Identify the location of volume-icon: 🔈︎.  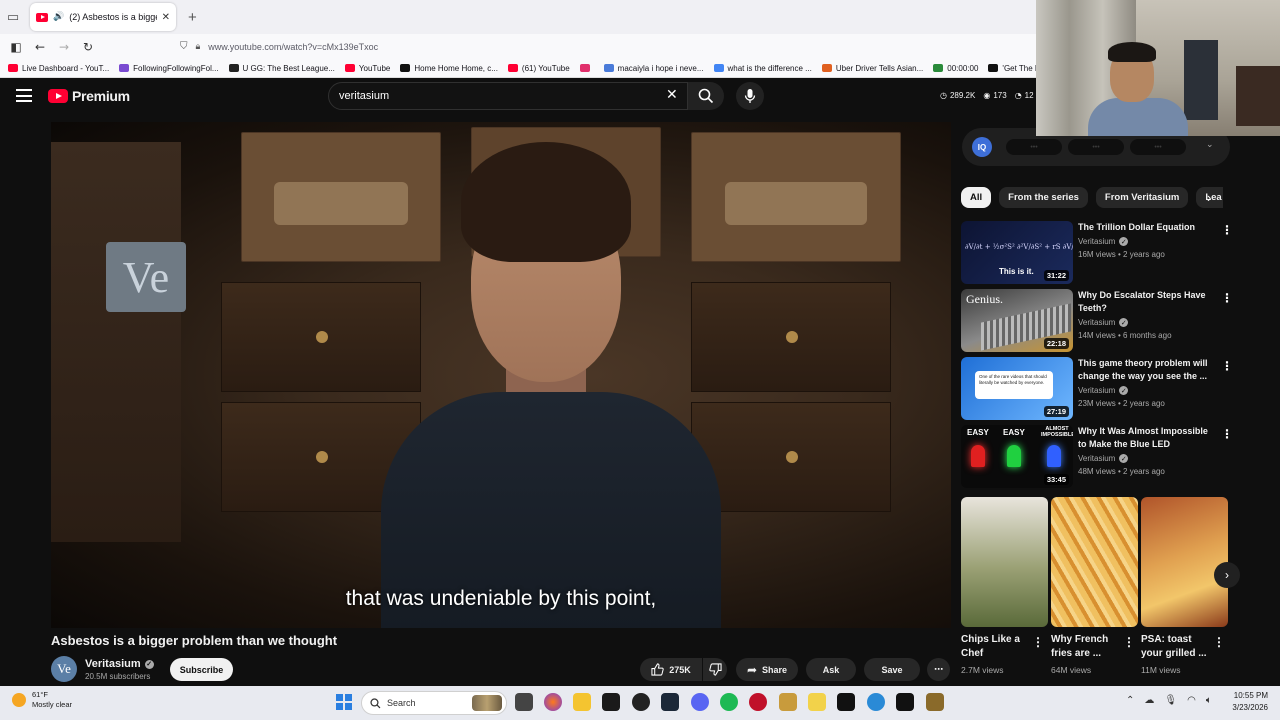
(1209, 700).